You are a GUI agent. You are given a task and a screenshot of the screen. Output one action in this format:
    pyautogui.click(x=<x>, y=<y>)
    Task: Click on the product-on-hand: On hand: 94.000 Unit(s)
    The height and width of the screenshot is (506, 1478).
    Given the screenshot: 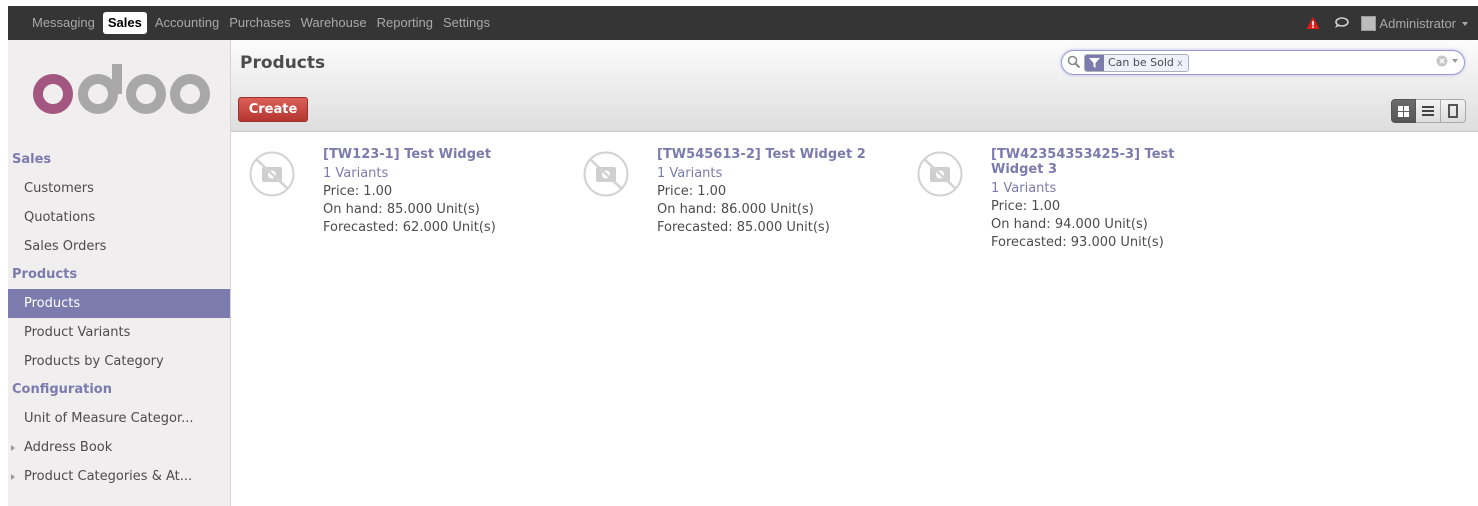 What is the action you would take?
    pyautogui.click(x=1069, y=224)
    